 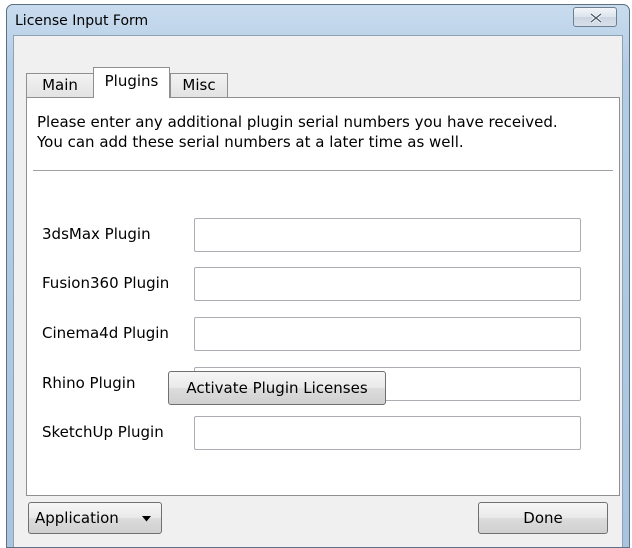 What do you see at coordinates (96, 234) in the screenshot?
I see `label-3dsmax-plugin: 3dsMax Plugin` at bounding box center [96, 234].